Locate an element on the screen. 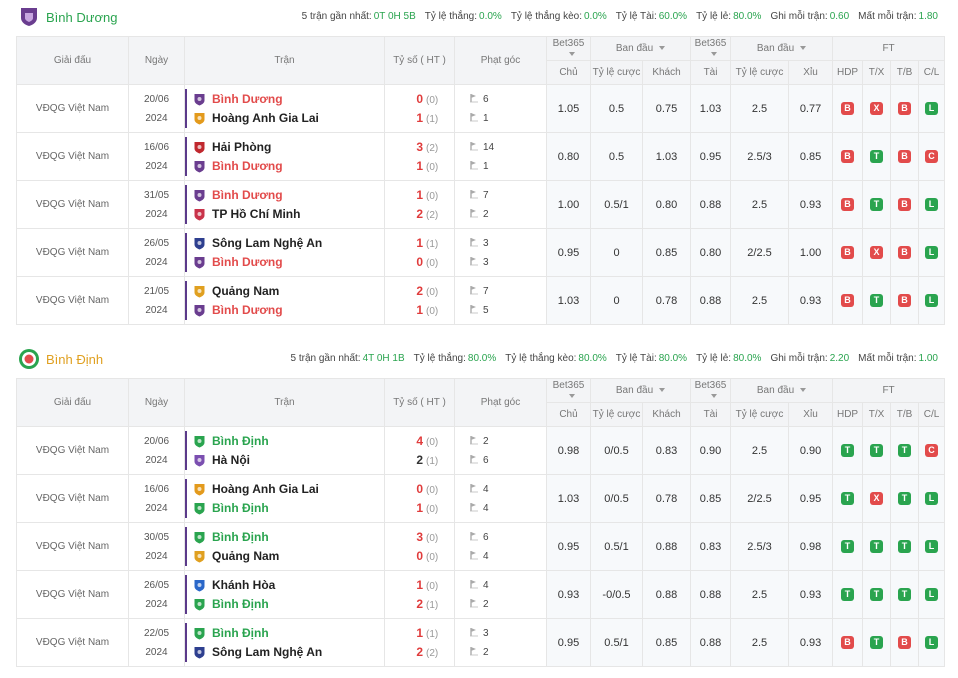 The width and height of the screenshot is (958, 678). match-score: 1 (1) 2 (2) is located at coordinates (419, 642).